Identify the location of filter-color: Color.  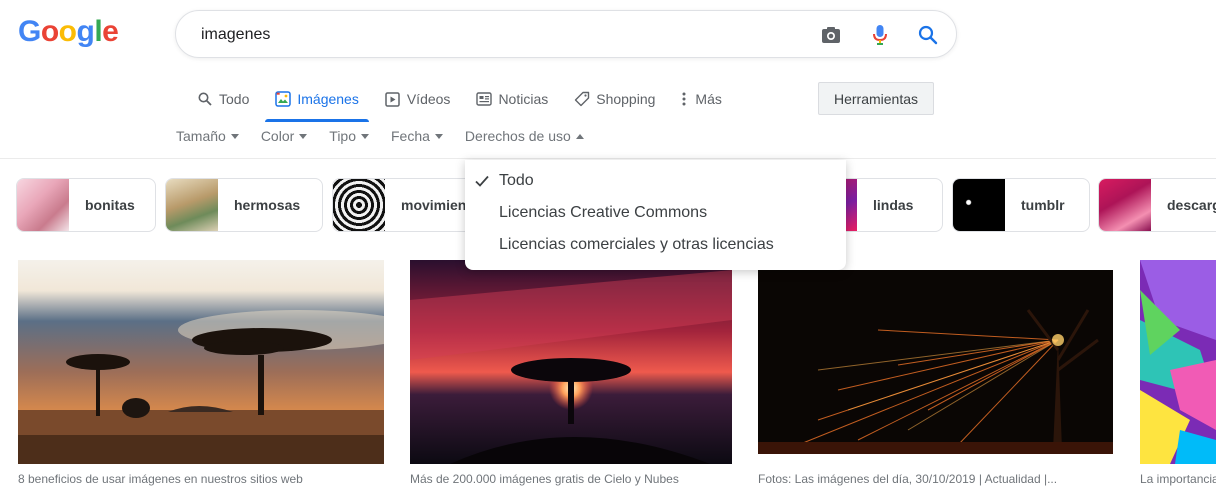
(284, 136).